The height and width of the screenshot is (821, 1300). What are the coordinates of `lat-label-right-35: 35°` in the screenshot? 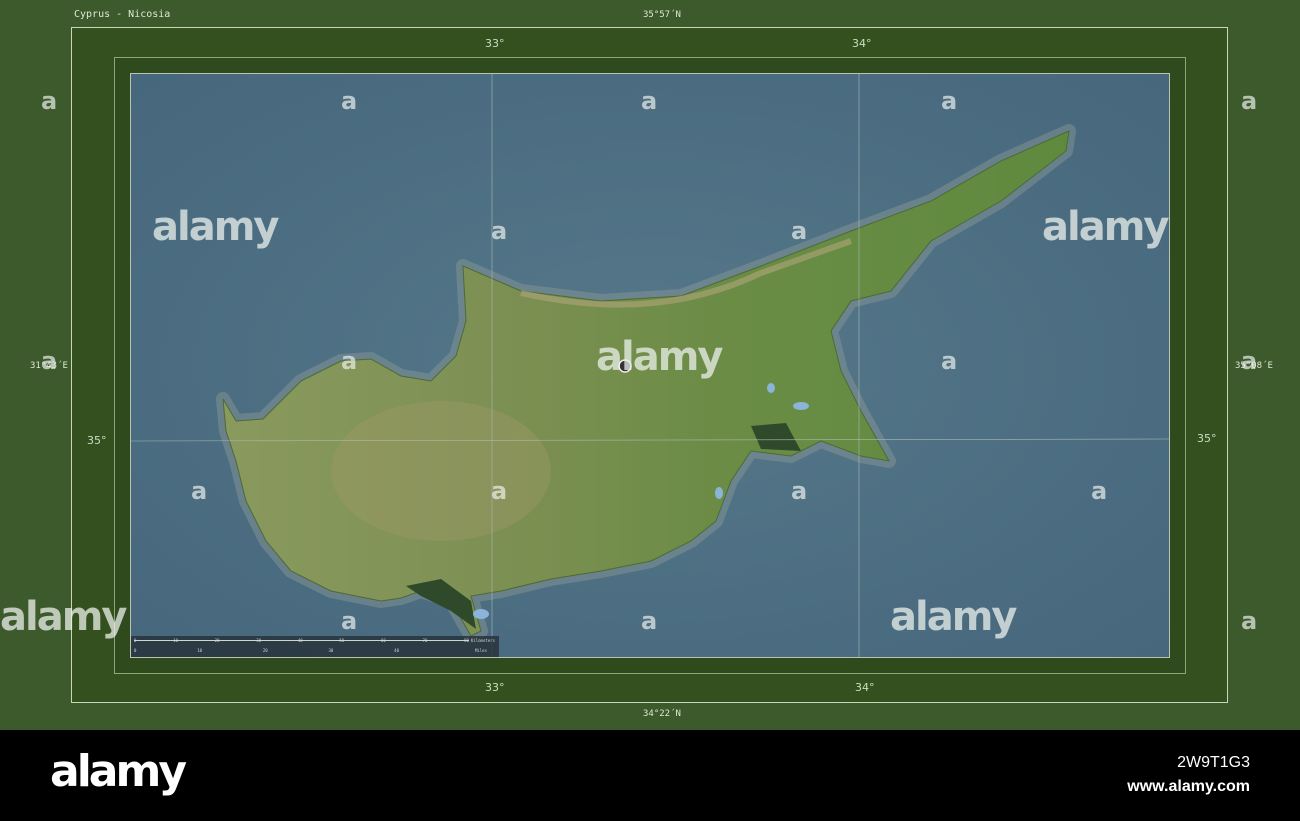 It's located at (1207, 438).